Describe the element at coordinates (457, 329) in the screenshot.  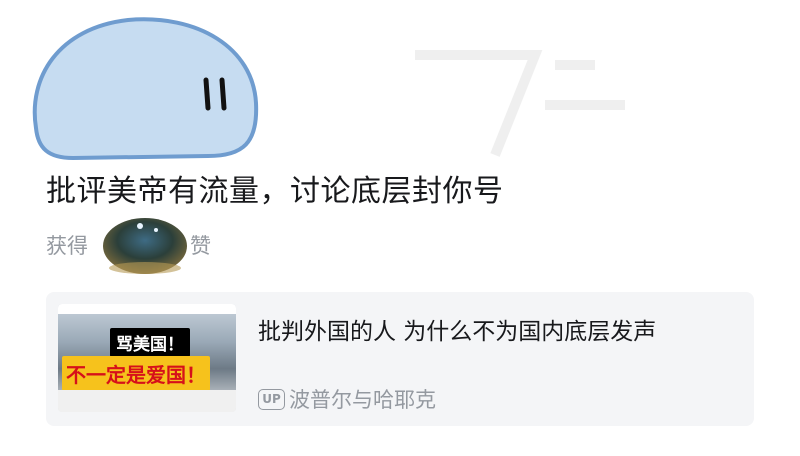
I see `video-title: 批判外国的人 为什么不为国内底层发声` at that location.